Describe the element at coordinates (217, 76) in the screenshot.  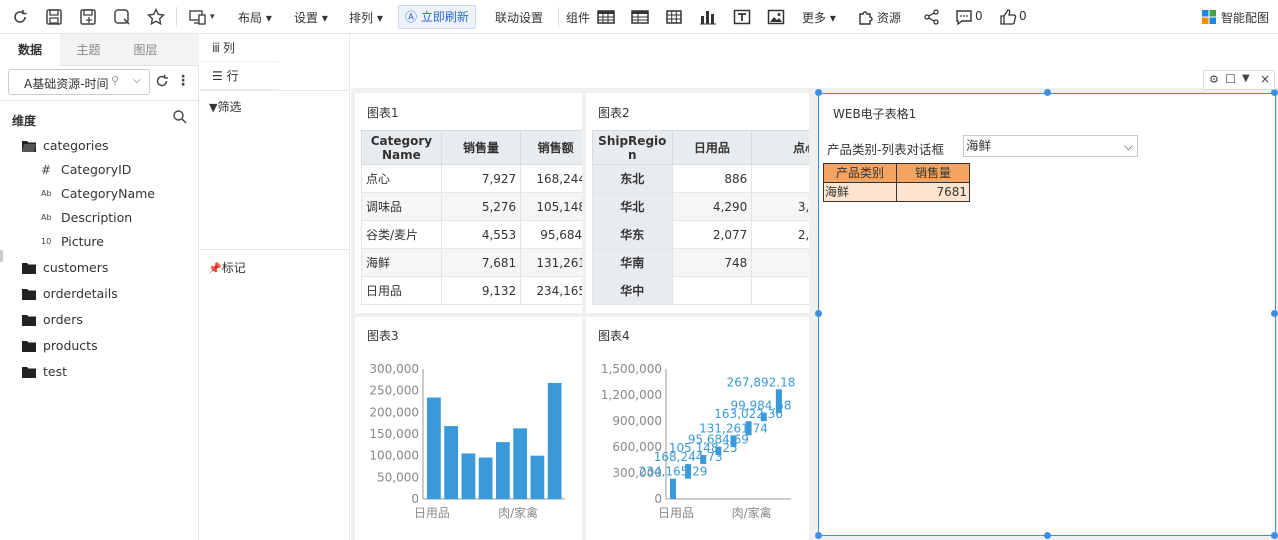
I see `rows-icon: ☰` at that location.